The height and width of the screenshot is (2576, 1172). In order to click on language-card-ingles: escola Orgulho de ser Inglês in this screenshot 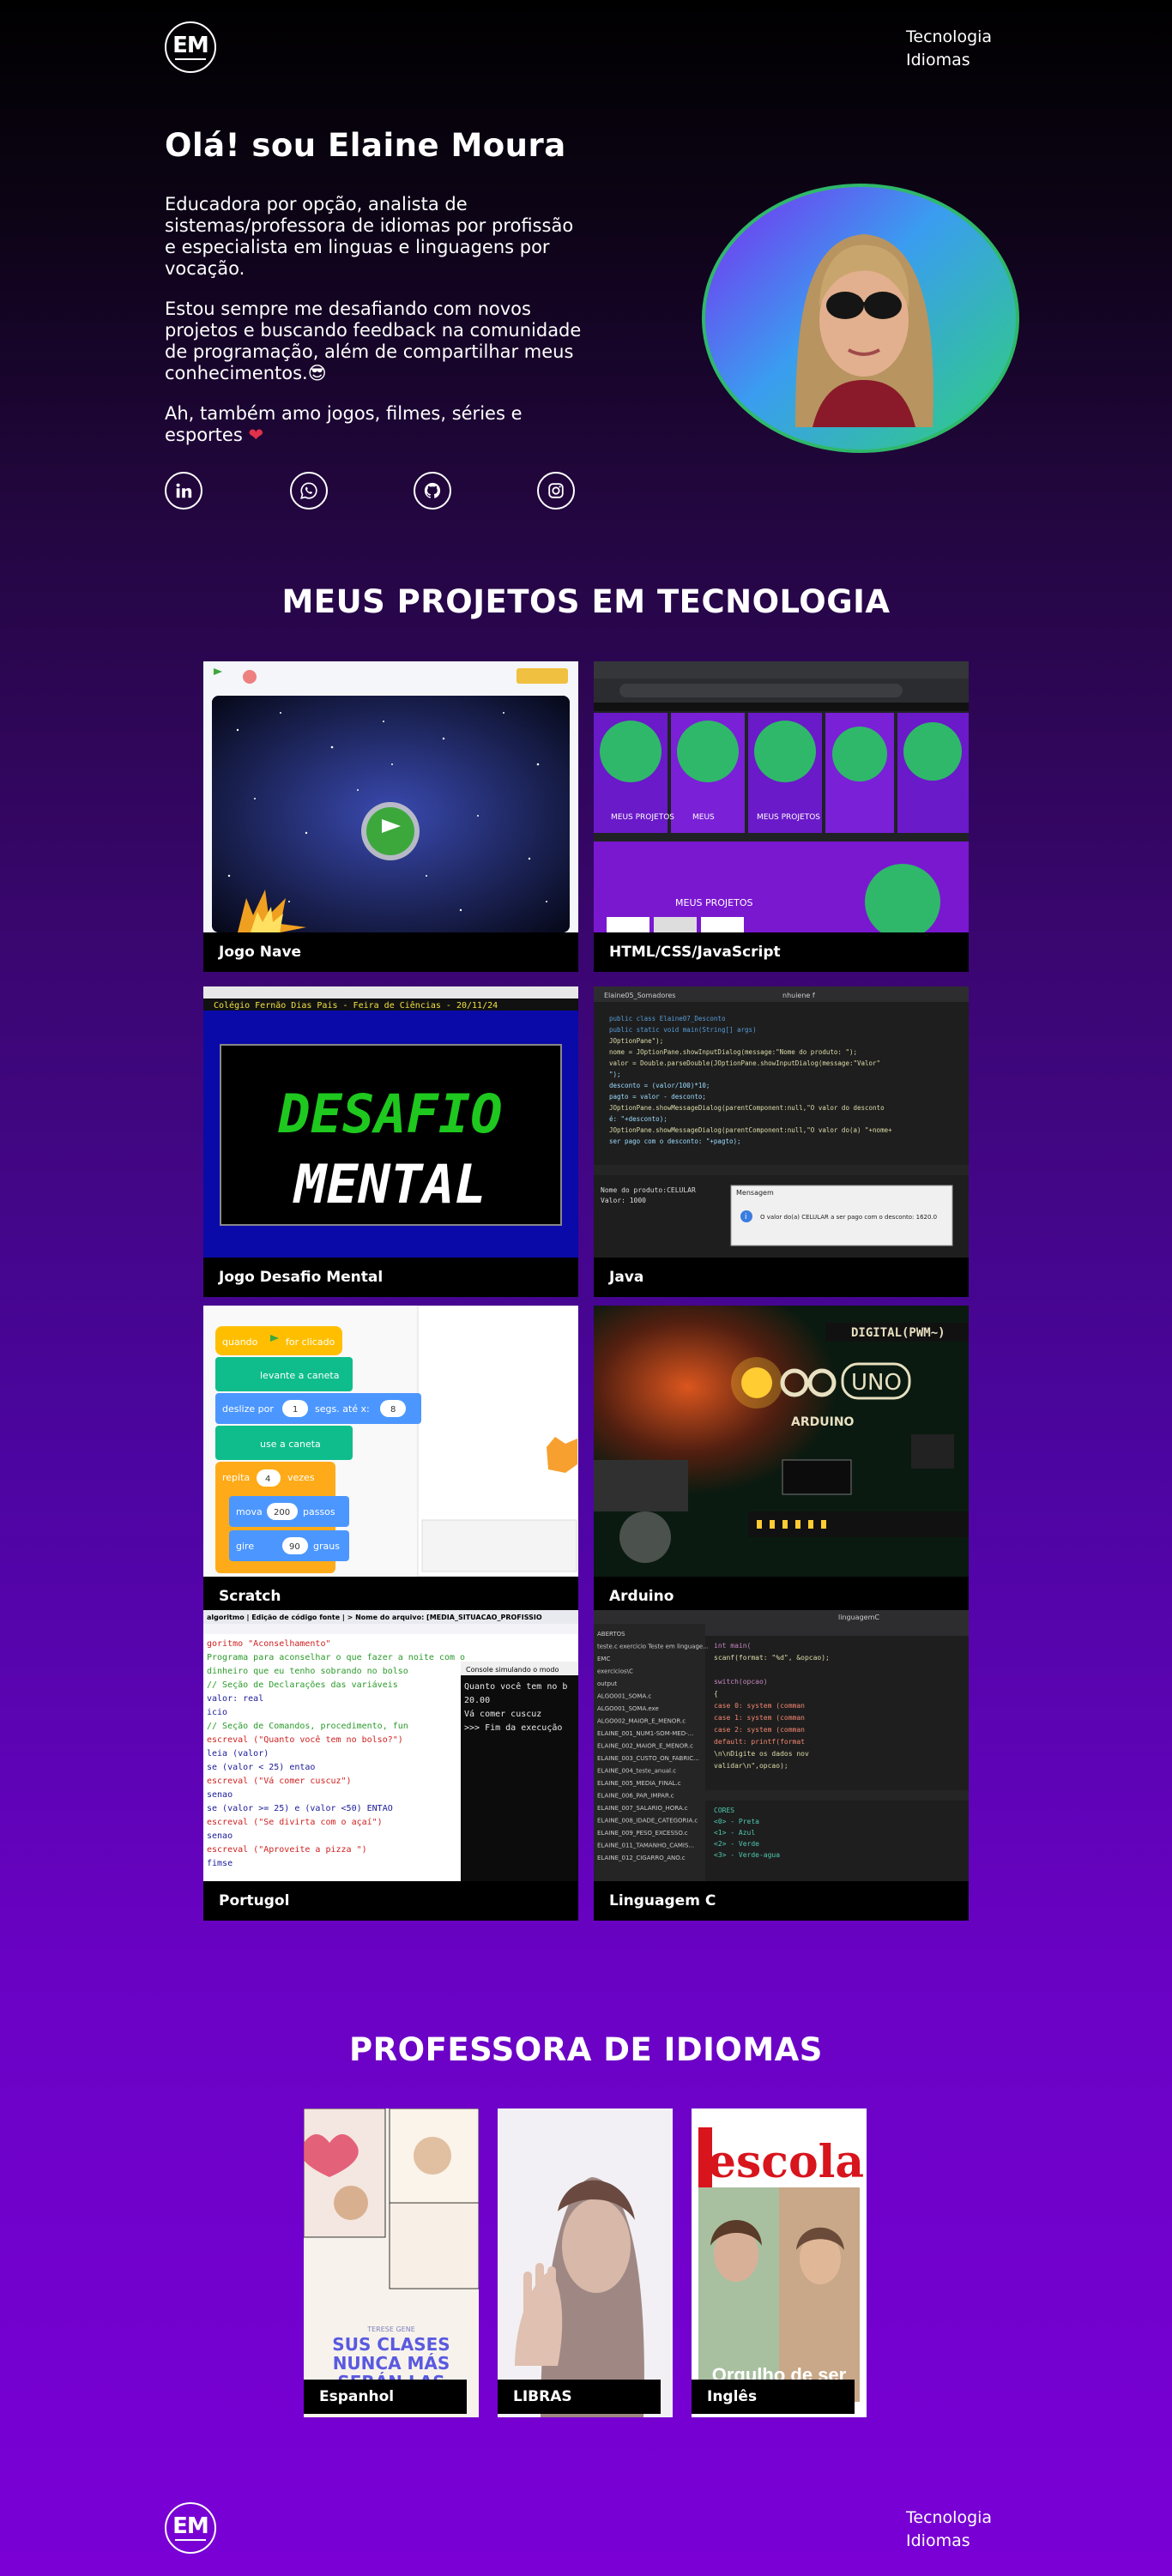, I will do `click(779, 2262)`.